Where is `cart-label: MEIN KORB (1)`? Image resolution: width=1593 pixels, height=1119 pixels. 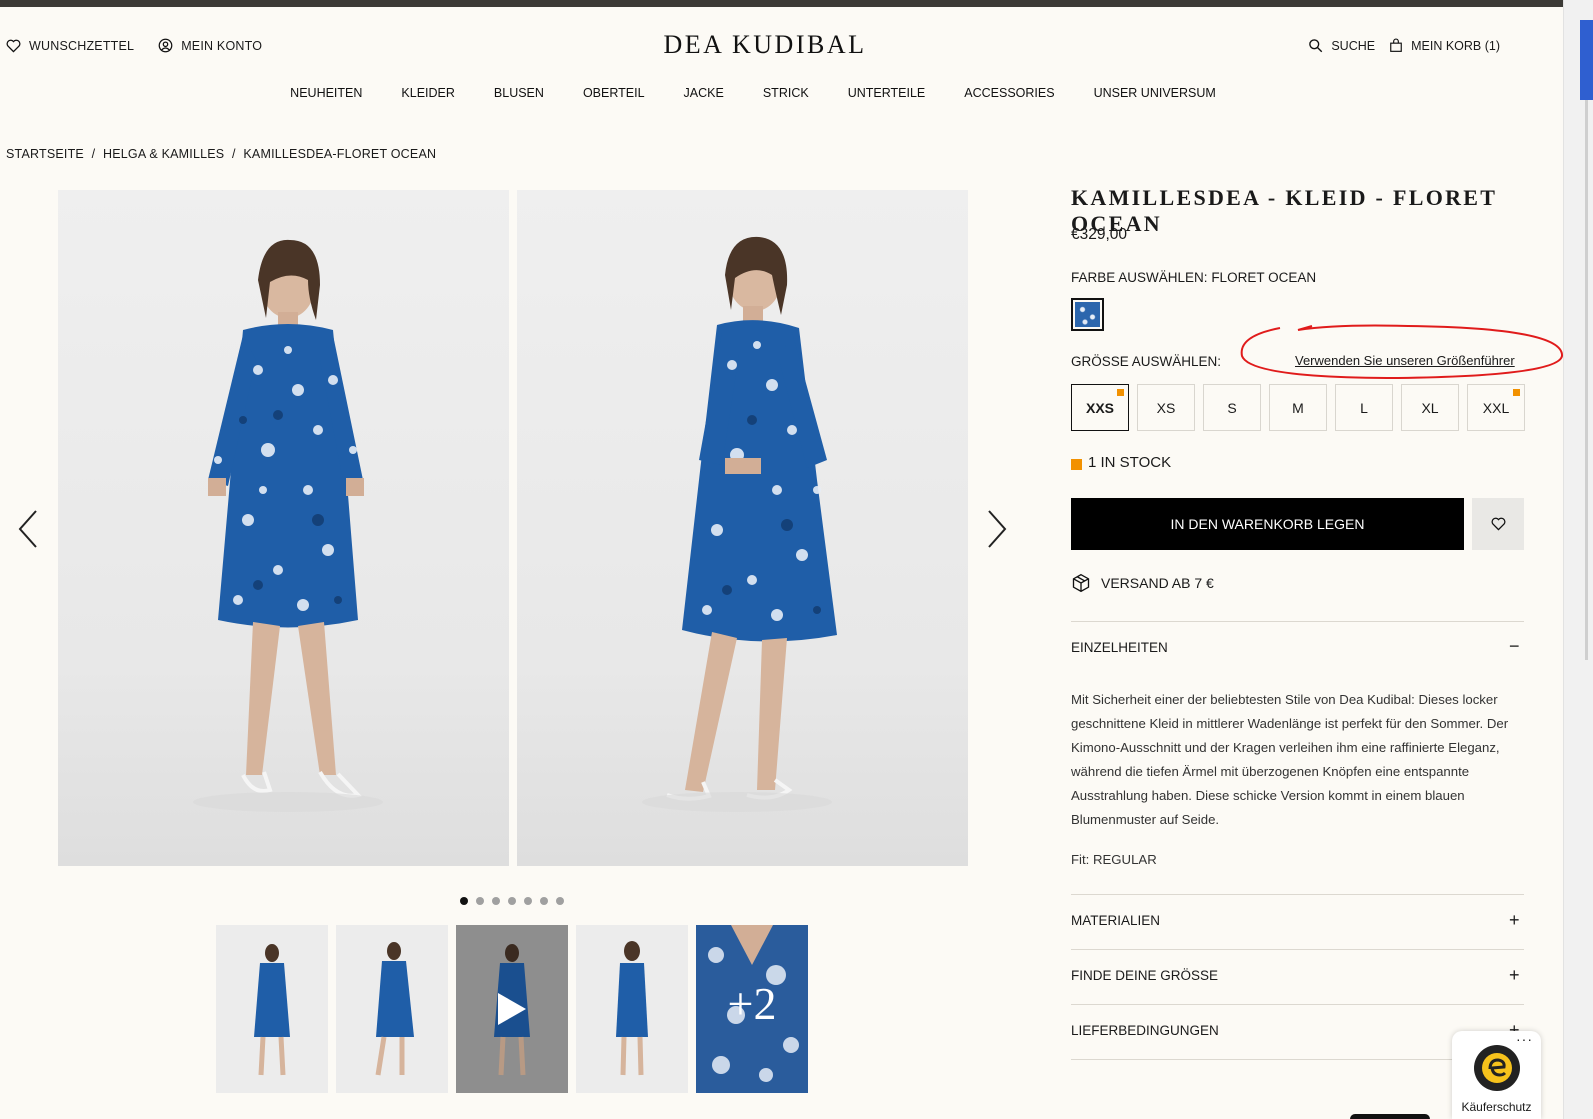 cart-label: MEIN KORB (1) is located at coordinates (1455, 45).